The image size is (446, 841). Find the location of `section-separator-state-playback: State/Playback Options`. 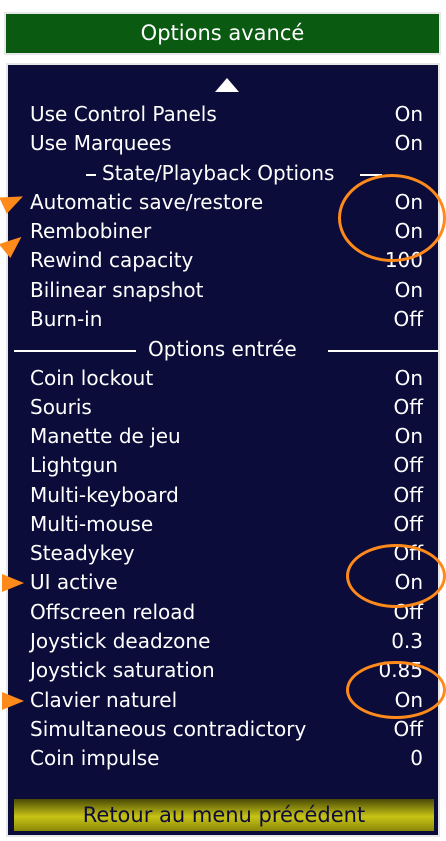

section-separator-state-playback: State/Playback Options is located at coordinates (226, 173).